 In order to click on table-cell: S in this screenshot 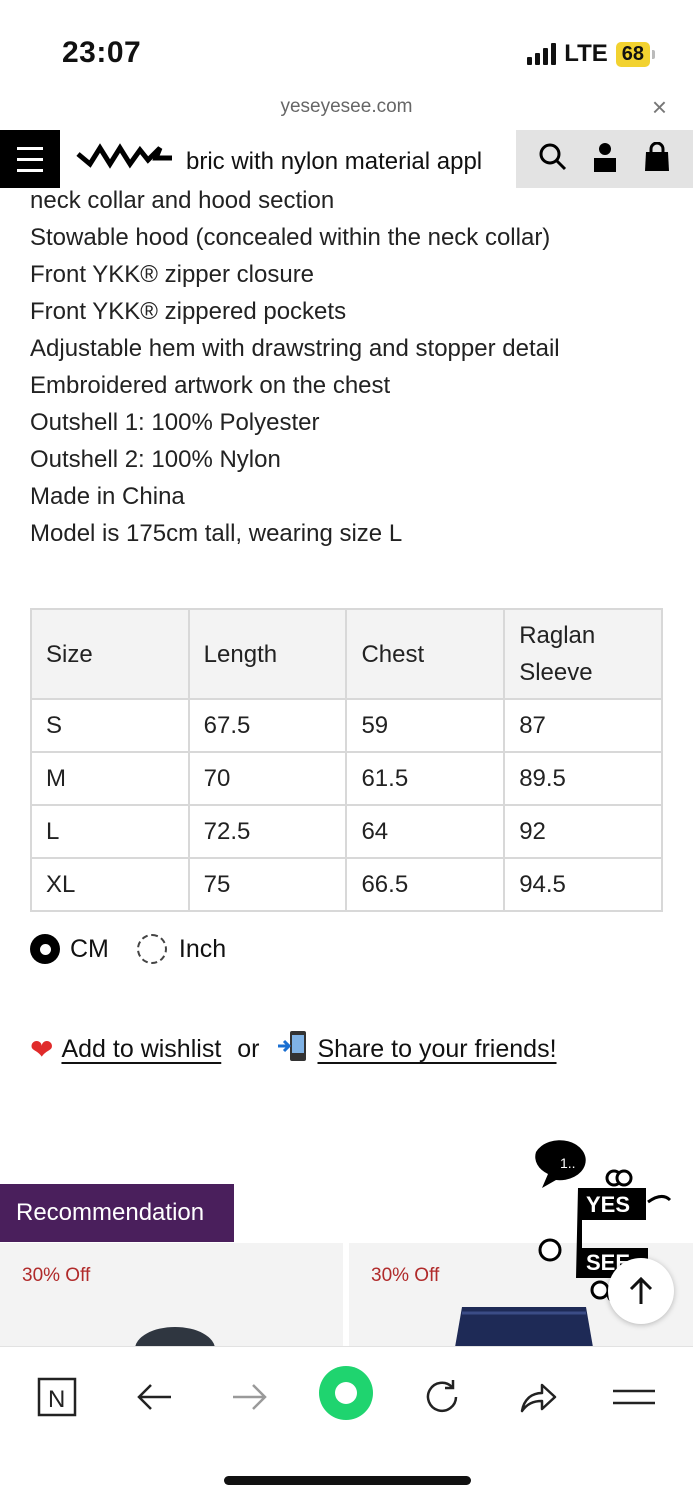, I will do `click(110, 725)`.